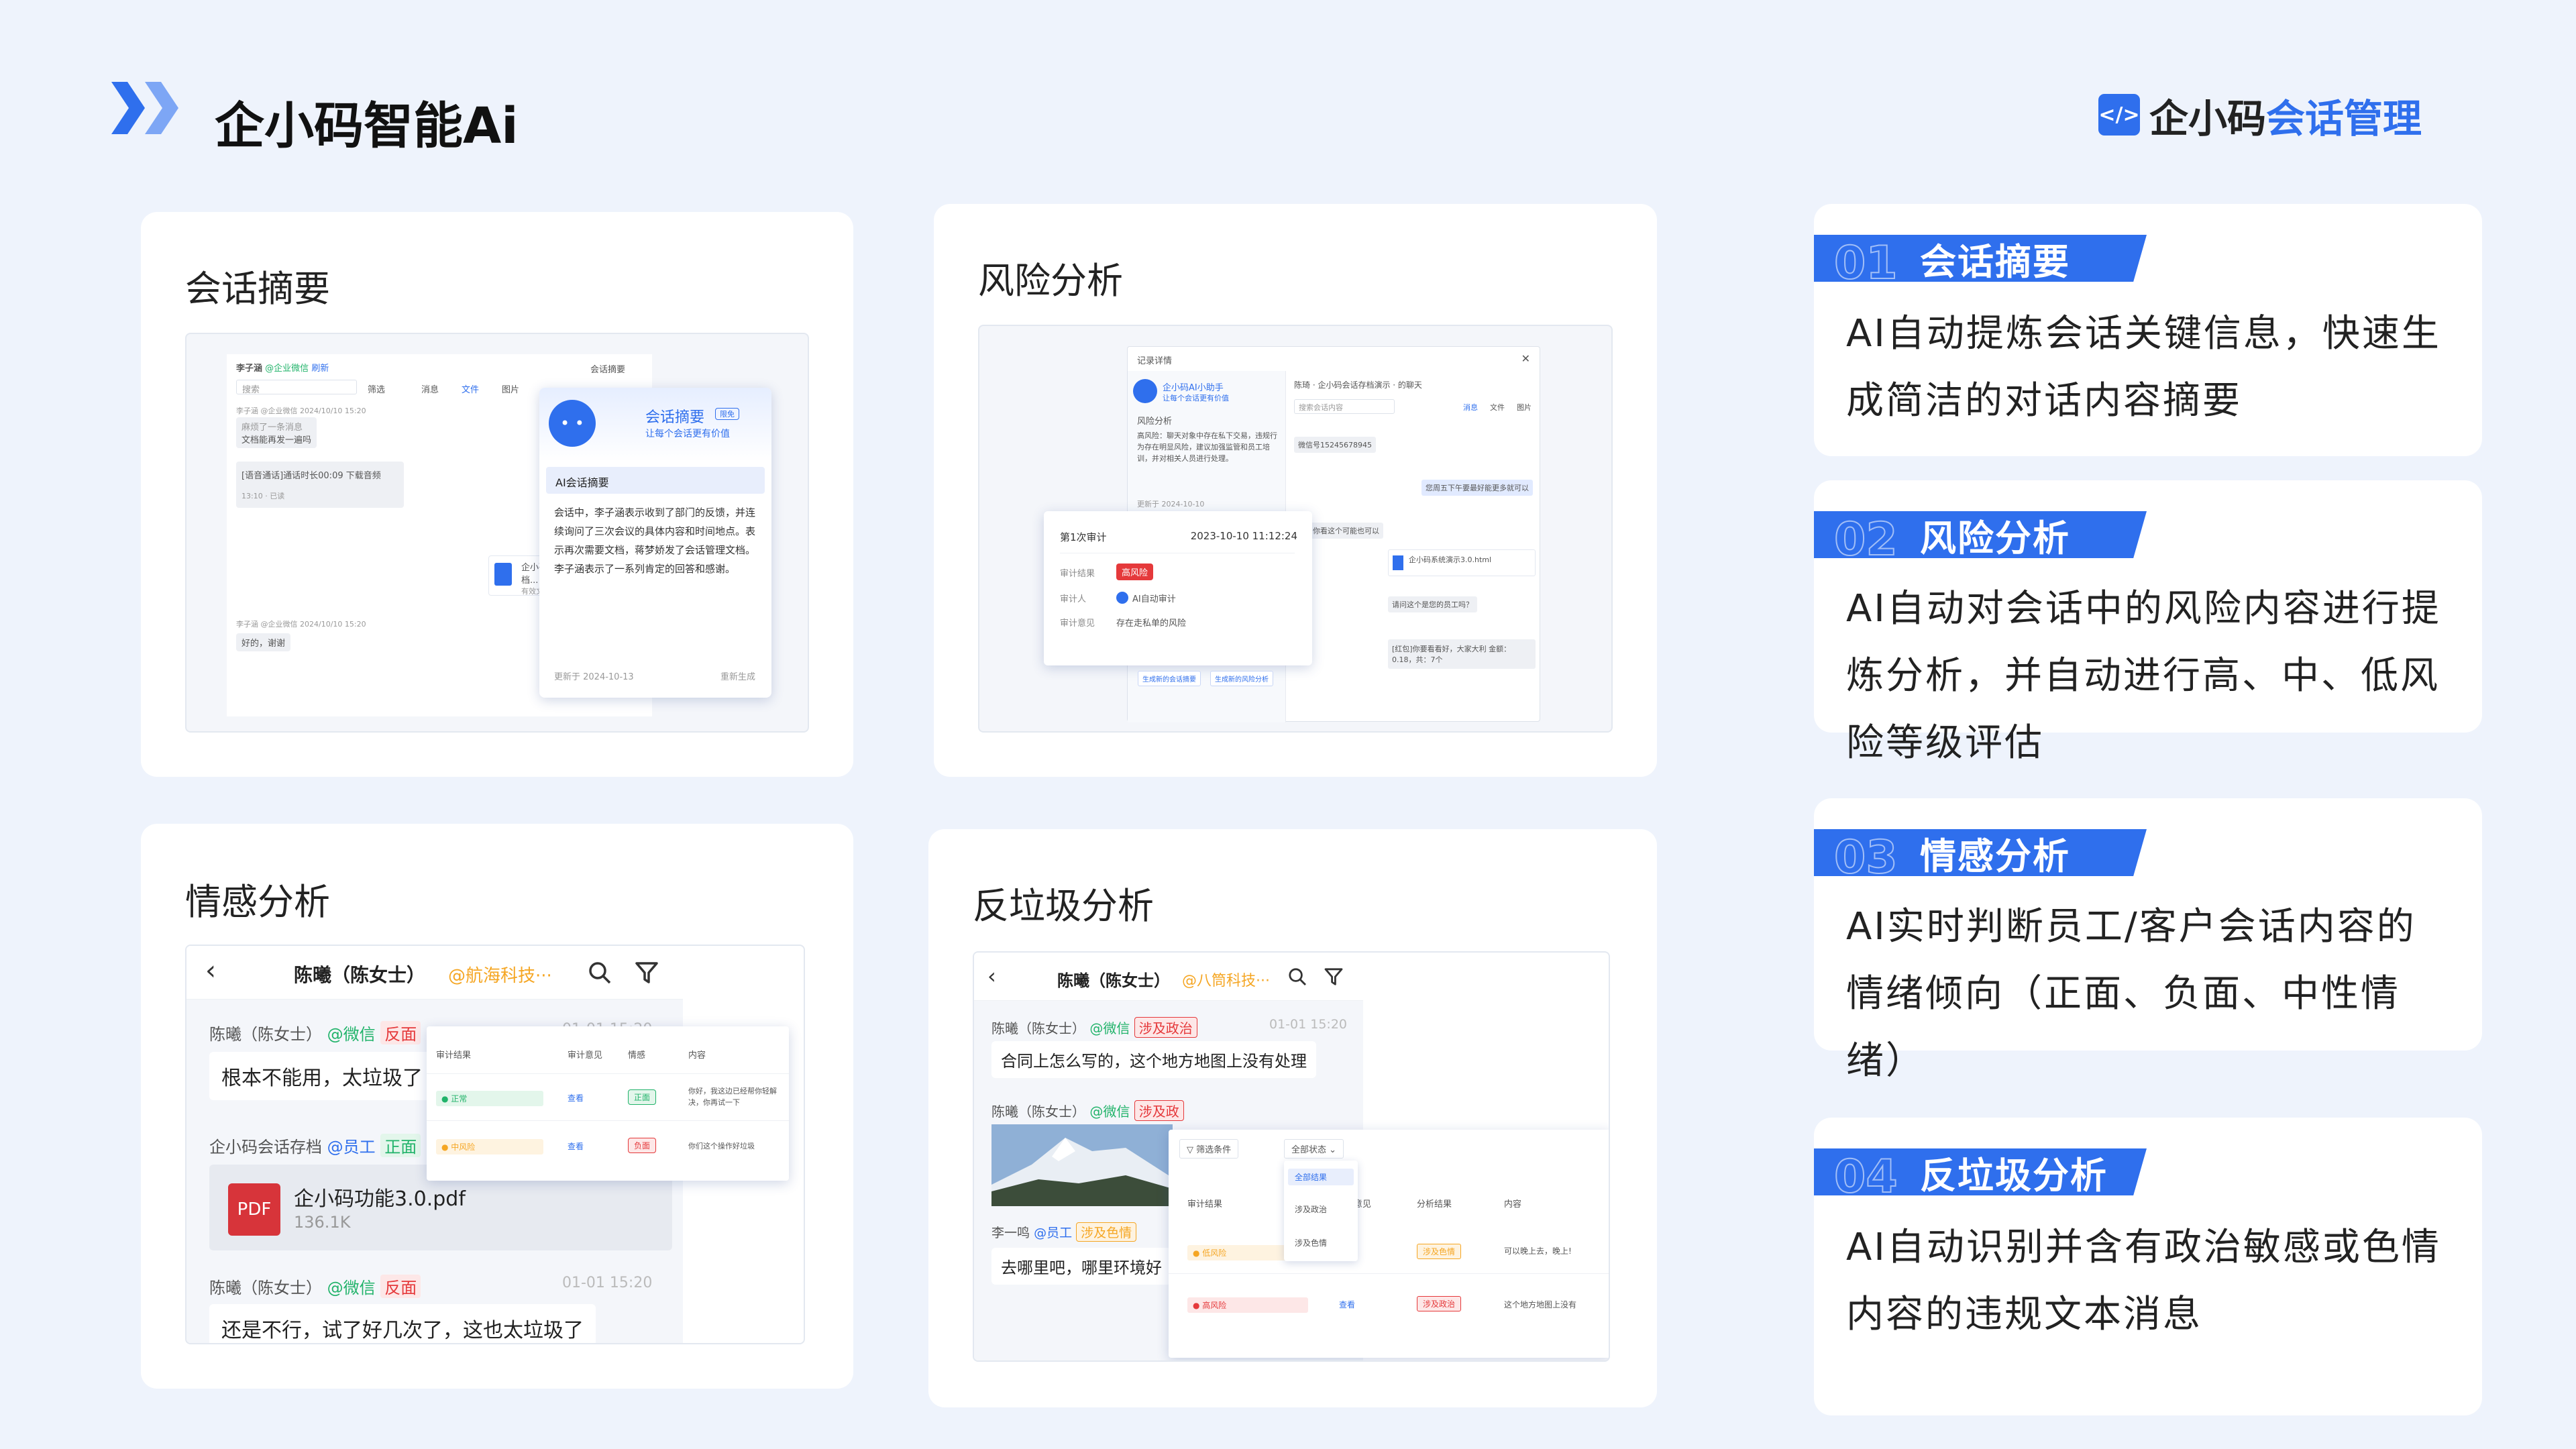 This screenshot has width=2576, height=1449. What do you see at coordinates (1311, 1242) in the screenshot?
I see `dropdown-option: 涉及色情` at bounding box center [1311, 1242].